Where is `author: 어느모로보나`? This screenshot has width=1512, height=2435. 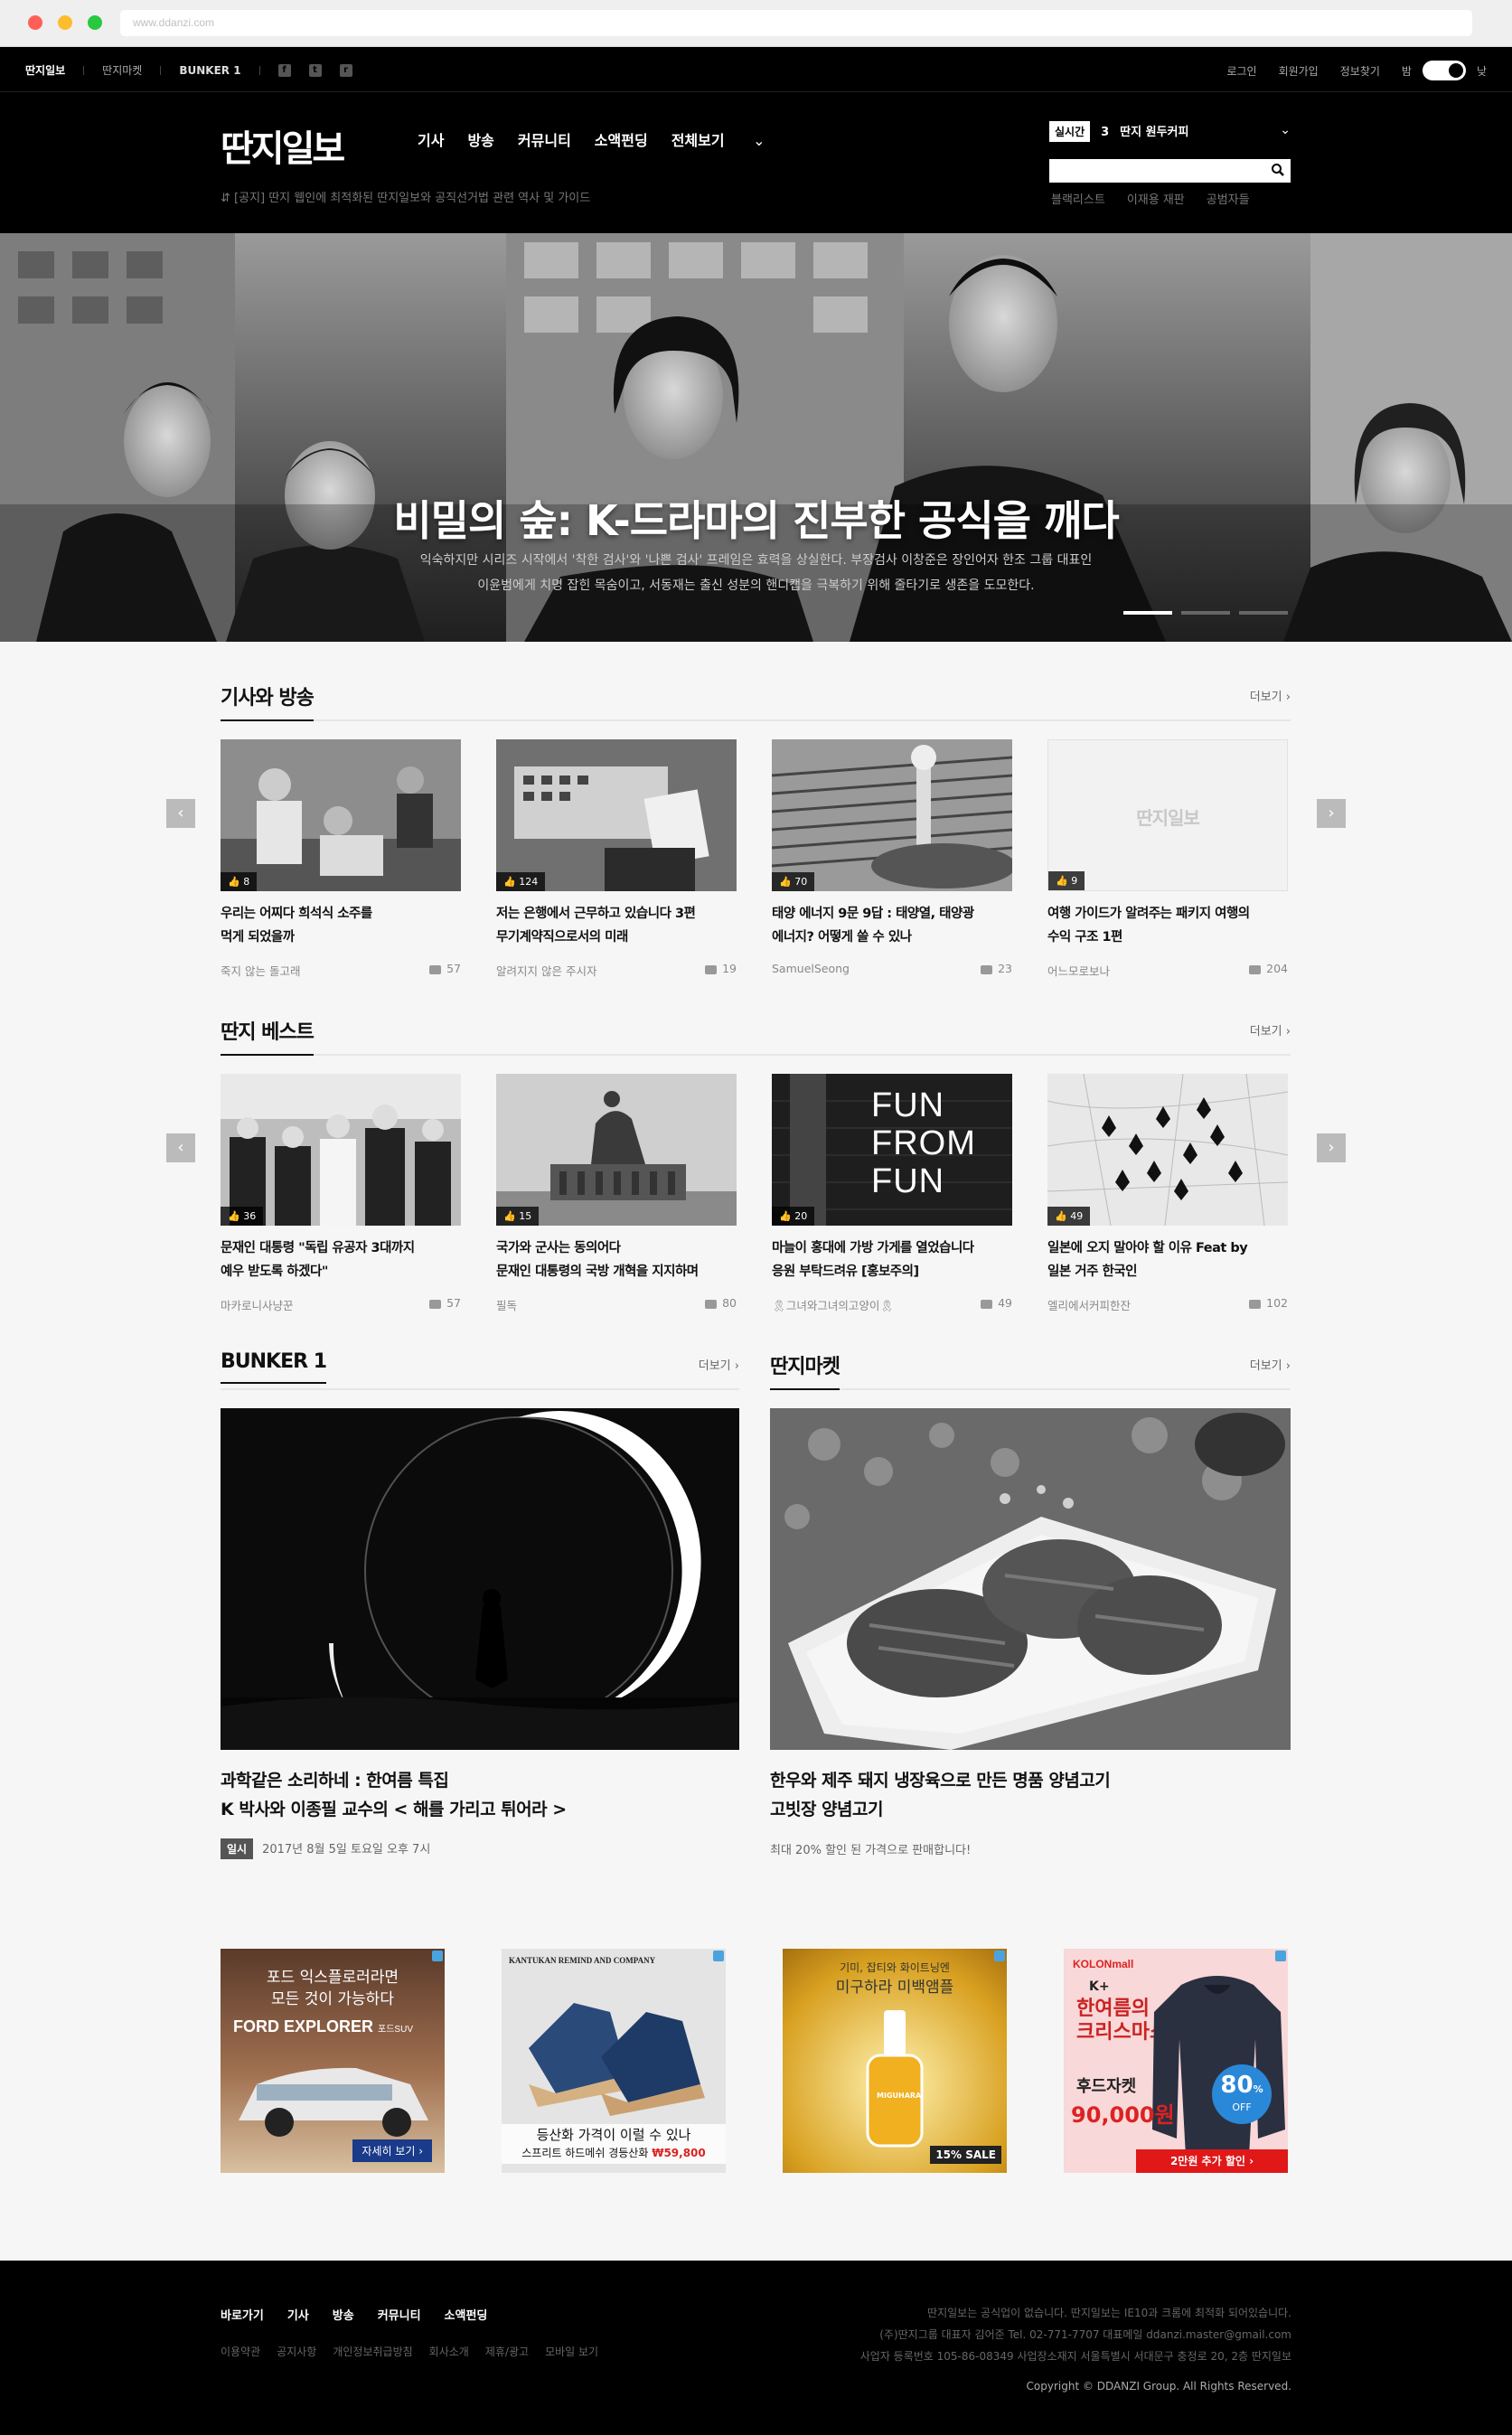 author: 어느모로보나 is located at coordinates (1078, 971).